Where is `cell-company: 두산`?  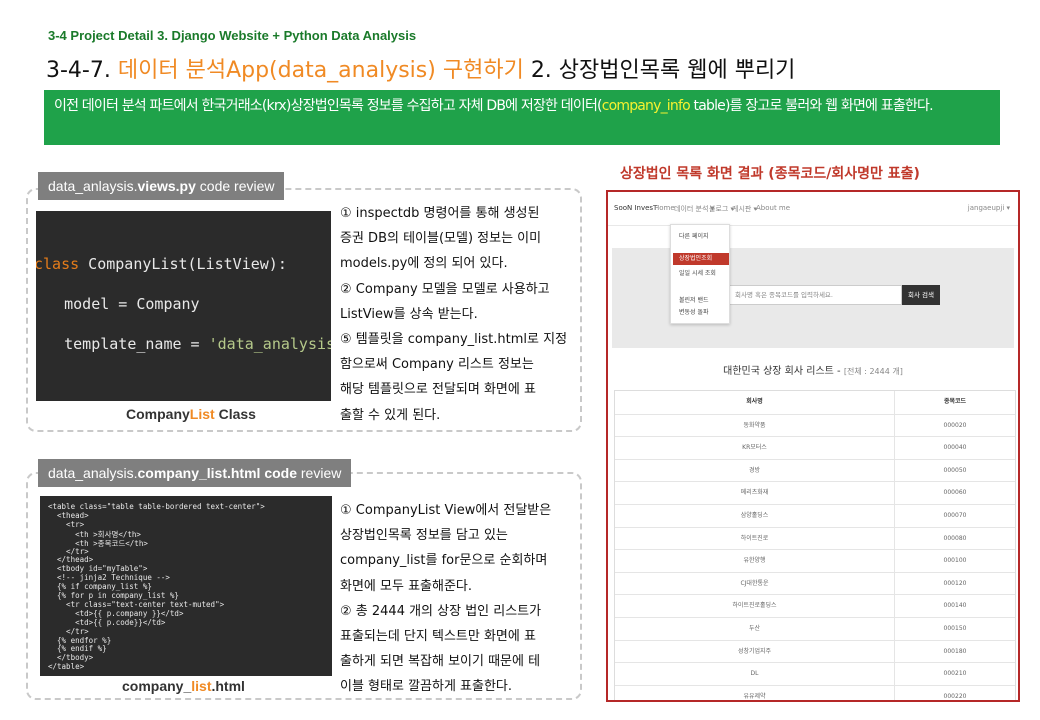 cell-company: 두산 is located at coordinates (755, 629).